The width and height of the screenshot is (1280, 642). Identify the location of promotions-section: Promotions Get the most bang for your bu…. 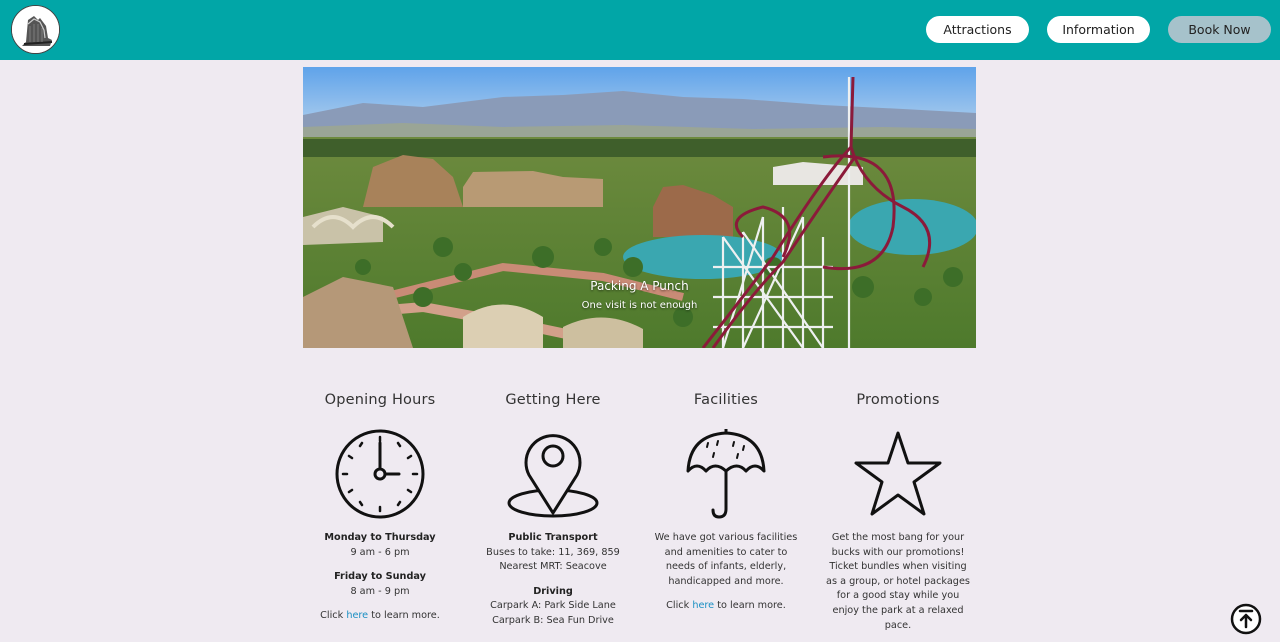
(898, 512).